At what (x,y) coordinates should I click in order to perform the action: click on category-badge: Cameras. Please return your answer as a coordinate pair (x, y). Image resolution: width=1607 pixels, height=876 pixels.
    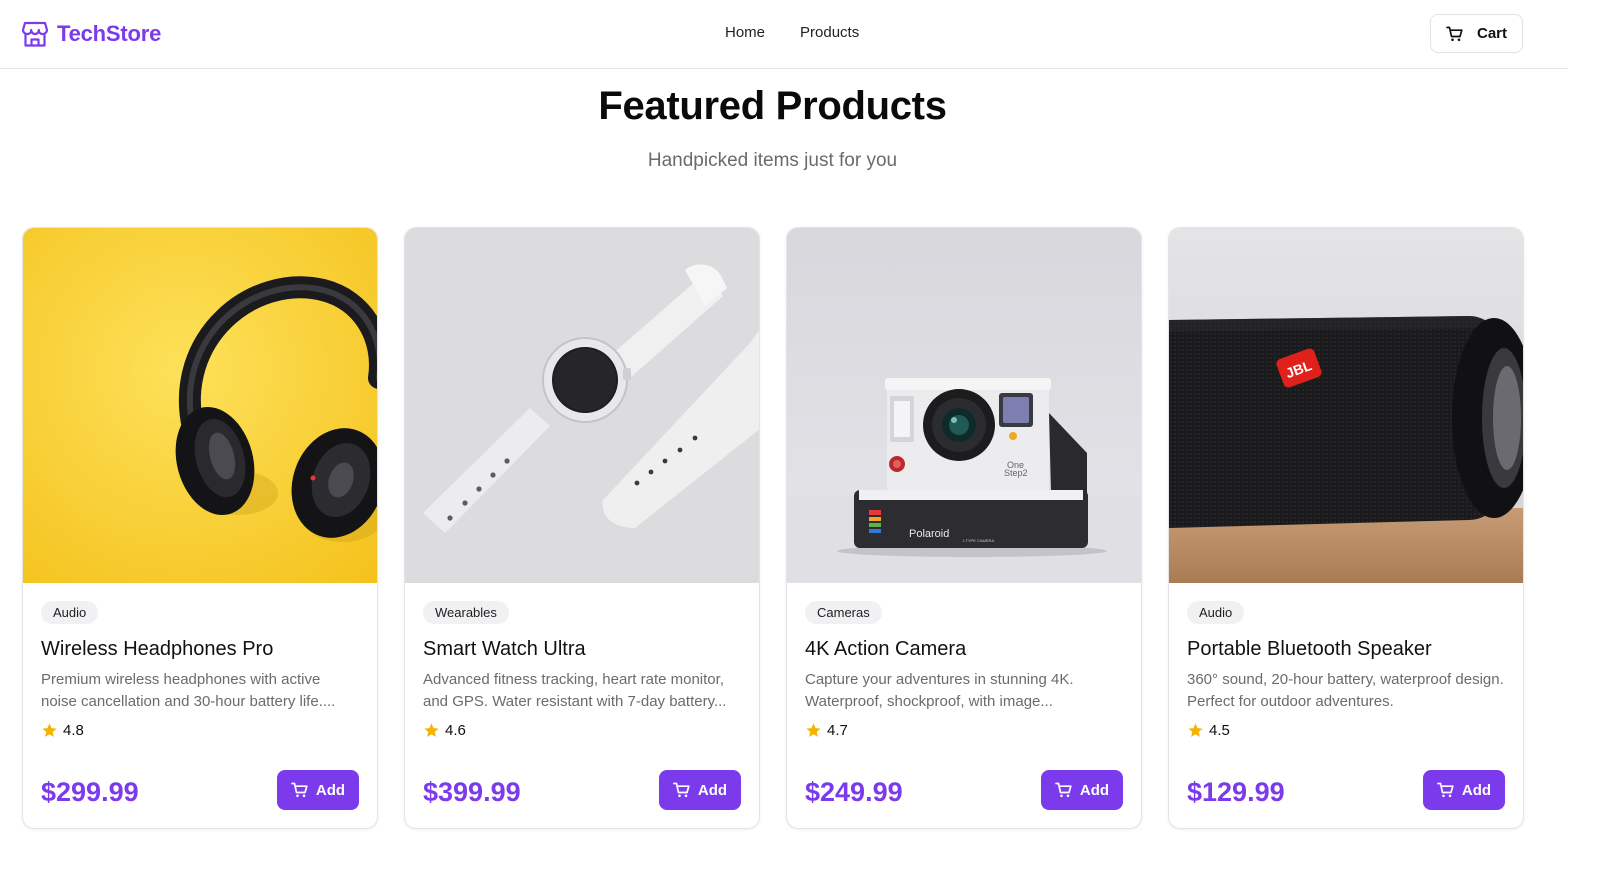
    Looking at the image, I should click on (843, 612).